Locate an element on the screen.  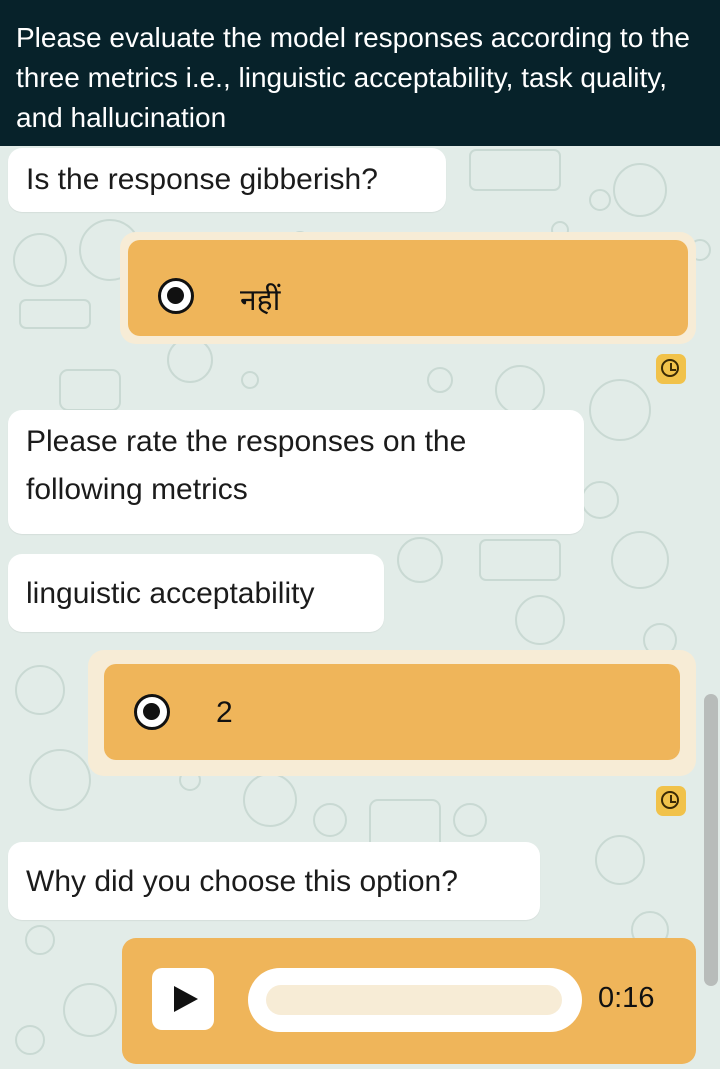
play-icon is located at coordinates (183, 999).